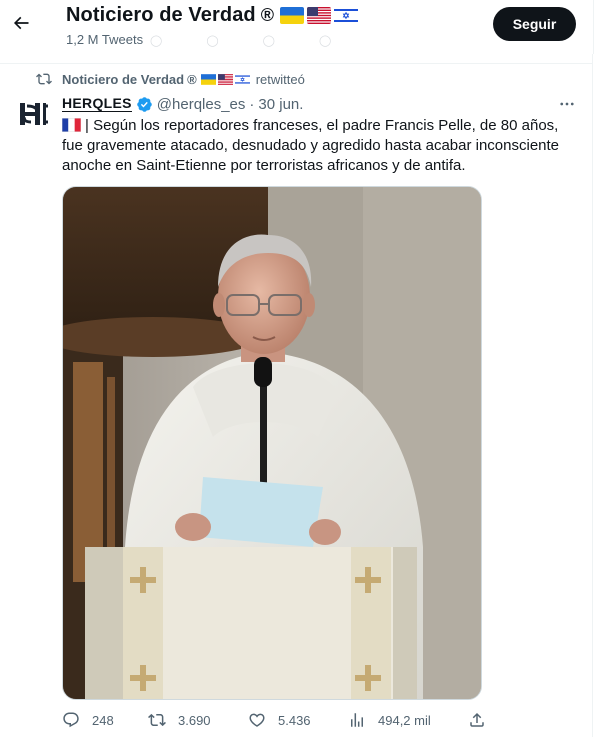 The width and height of the screenshot is (600, 737). I want to click on author-avatar, so click(34, 114).